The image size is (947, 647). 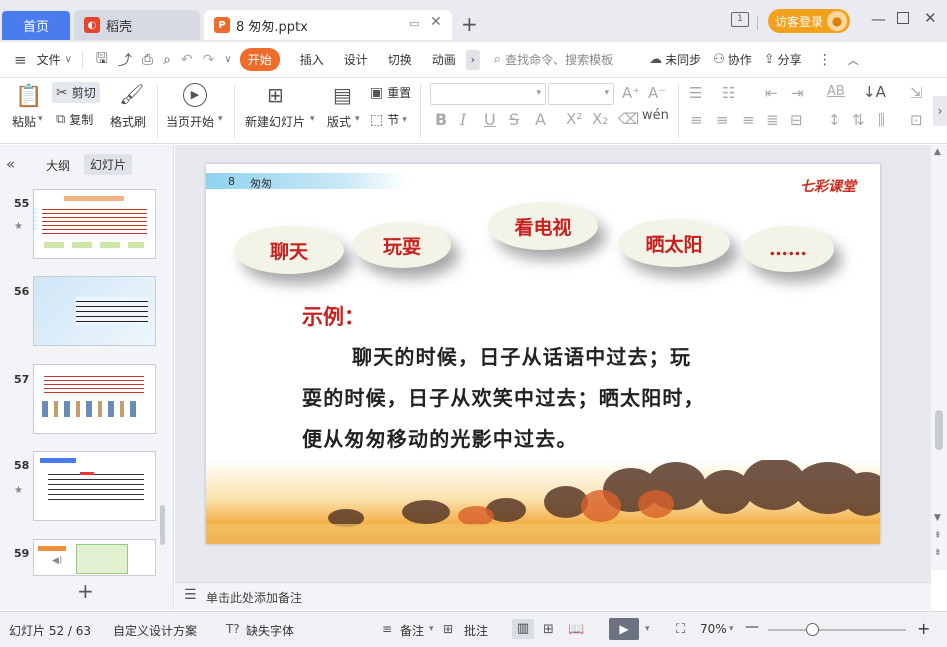 What do you see at coordinates (903, 18) in the screenshot?
I see `maximize-icon` at bounding box center [903, 18].